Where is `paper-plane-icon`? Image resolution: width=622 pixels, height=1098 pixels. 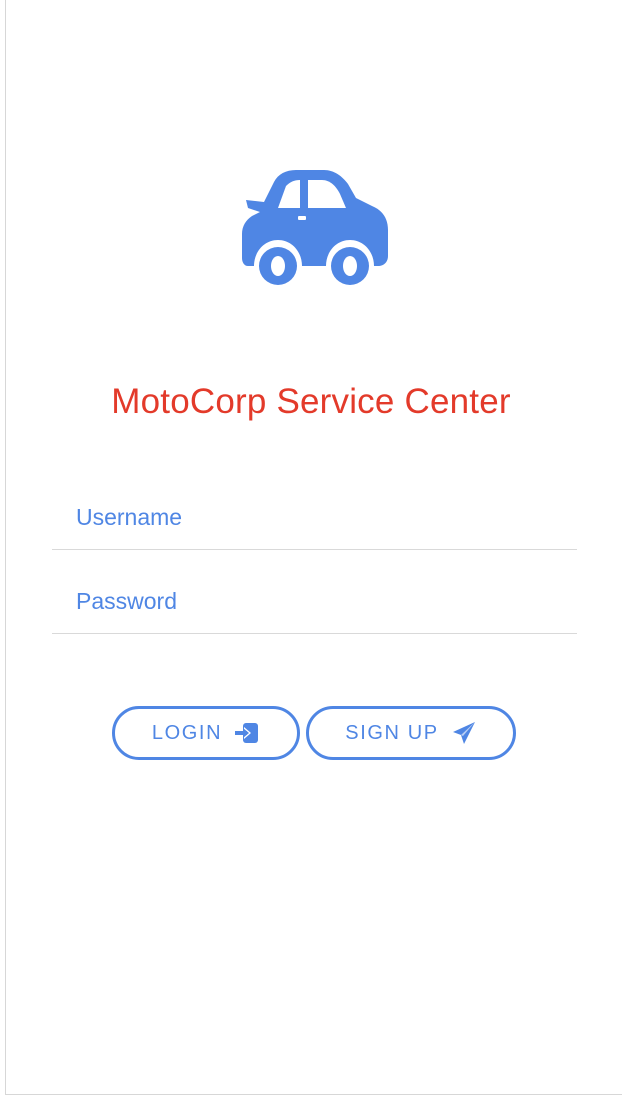 paper-plane-icon is located at coordinates (464, 733).